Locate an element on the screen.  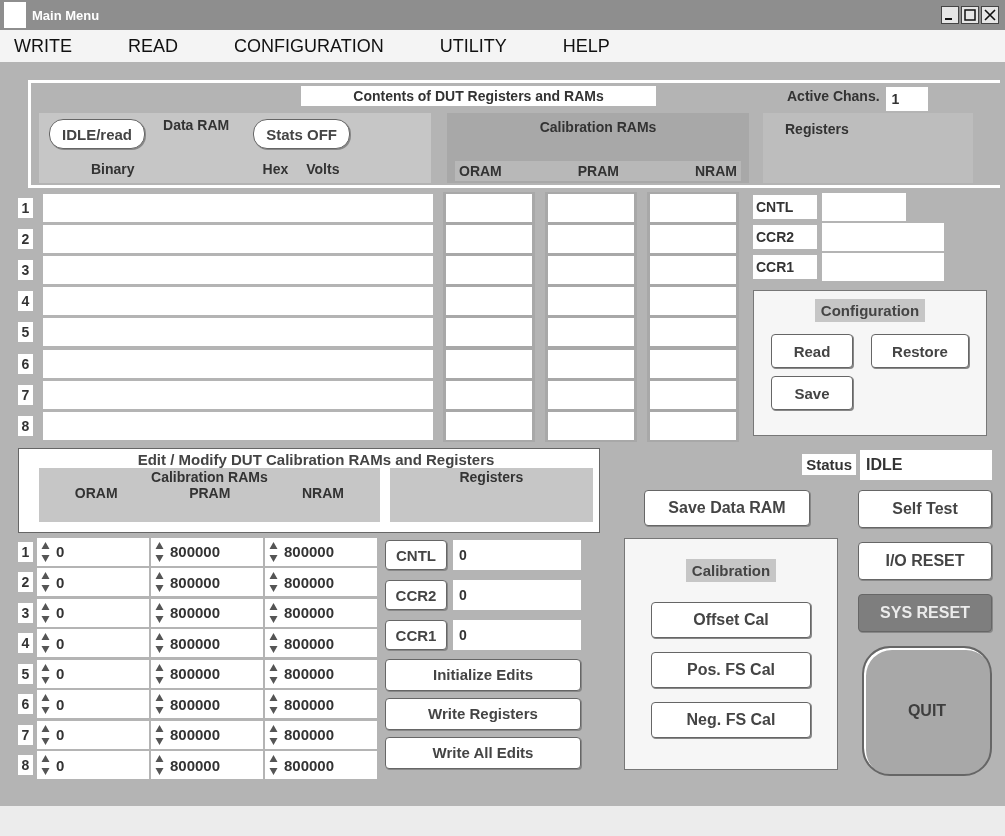
menu-item: CONFIGURATION is located at coordinates (309, 46).